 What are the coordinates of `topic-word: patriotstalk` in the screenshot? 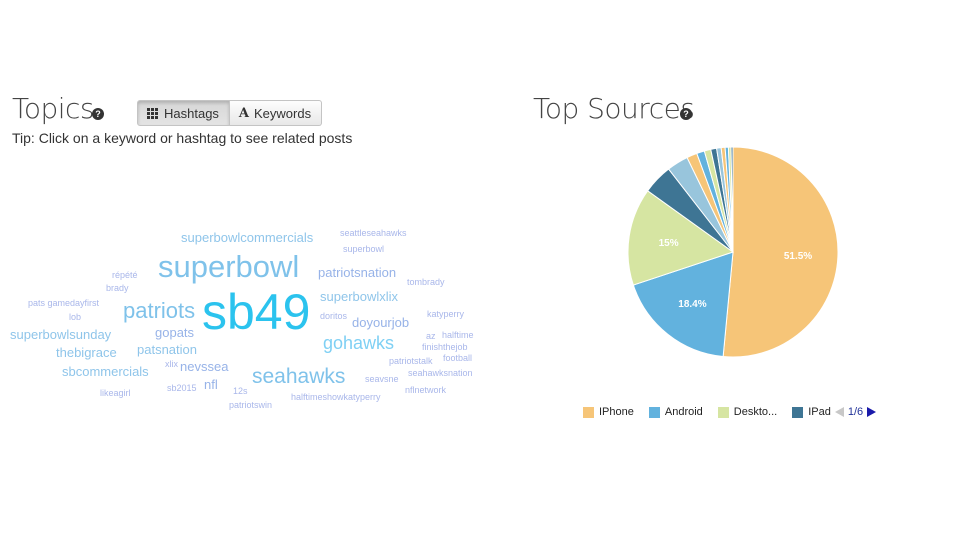 It's located at (411, 361).